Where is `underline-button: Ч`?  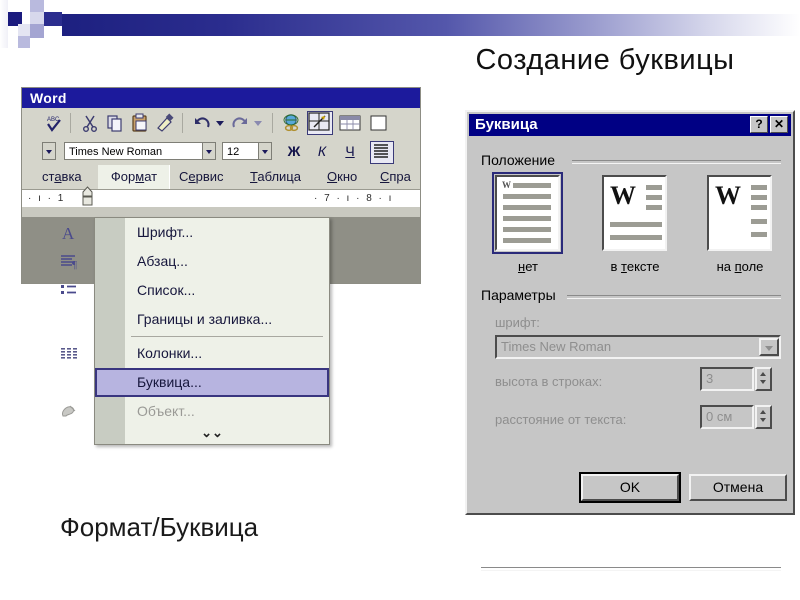
underline-button: Ч is located at coordinates (350, 151).